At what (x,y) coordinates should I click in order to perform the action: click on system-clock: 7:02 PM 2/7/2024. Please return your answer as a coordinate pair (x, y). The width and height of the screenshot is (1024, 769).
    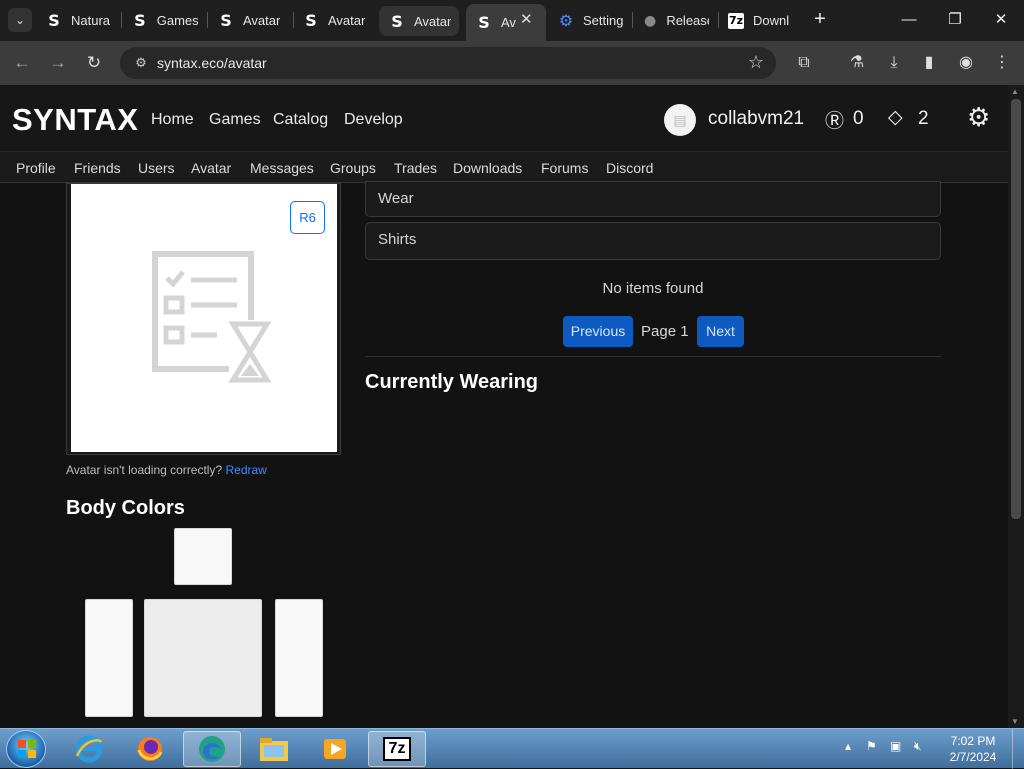
    Looking at the image, I should click on (973, 749).